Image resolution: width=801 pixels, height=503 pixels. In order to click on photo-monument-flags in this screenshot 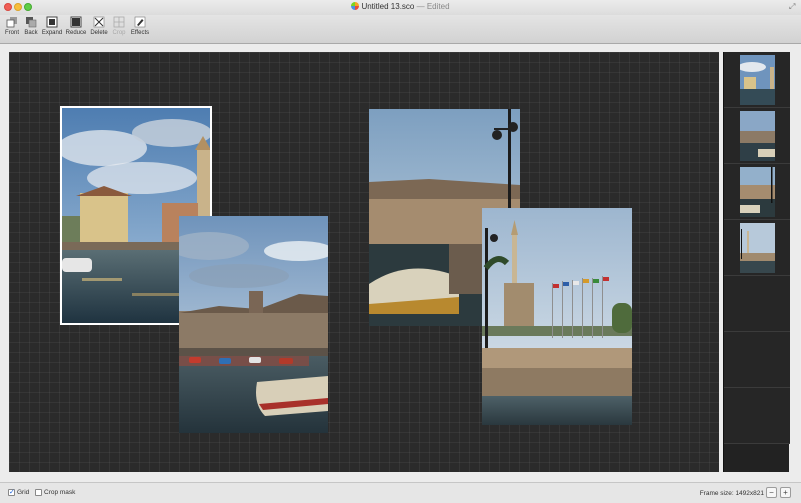, I will do `click(557, 316)`.